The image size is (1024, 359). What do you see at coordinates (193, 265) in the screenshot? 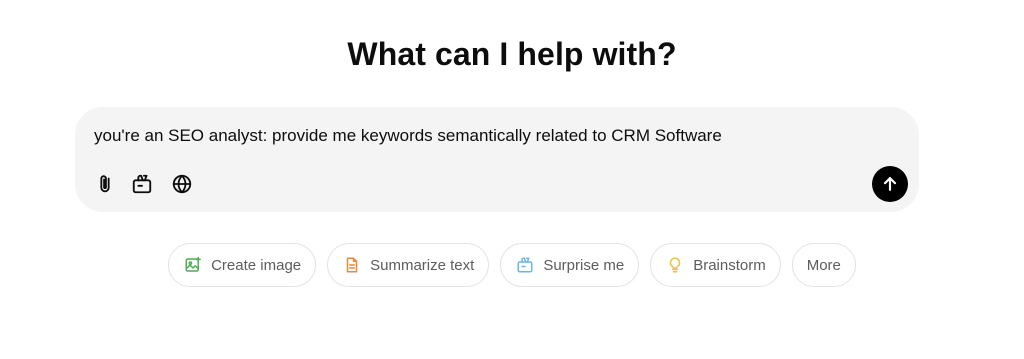
I see `image-icon` at bounding box center [193, 265].